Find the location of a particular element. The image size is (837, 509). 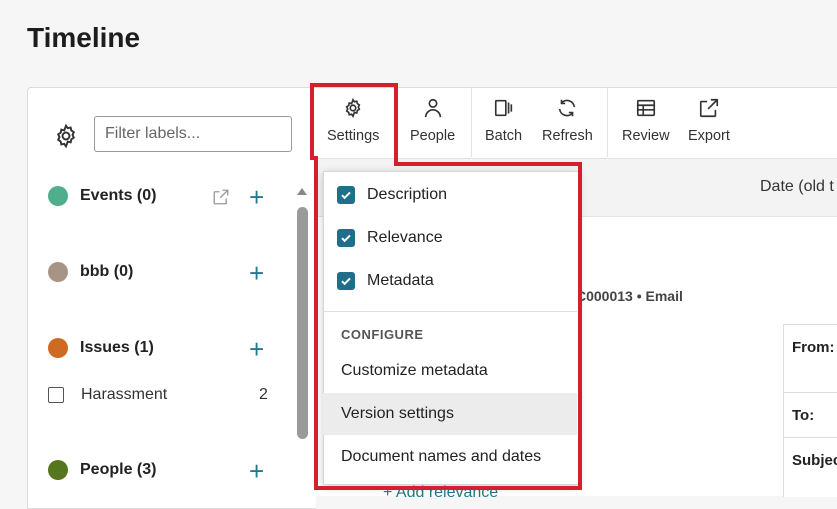

label-item-events: Events (0) is located at coordinates (102, 196).